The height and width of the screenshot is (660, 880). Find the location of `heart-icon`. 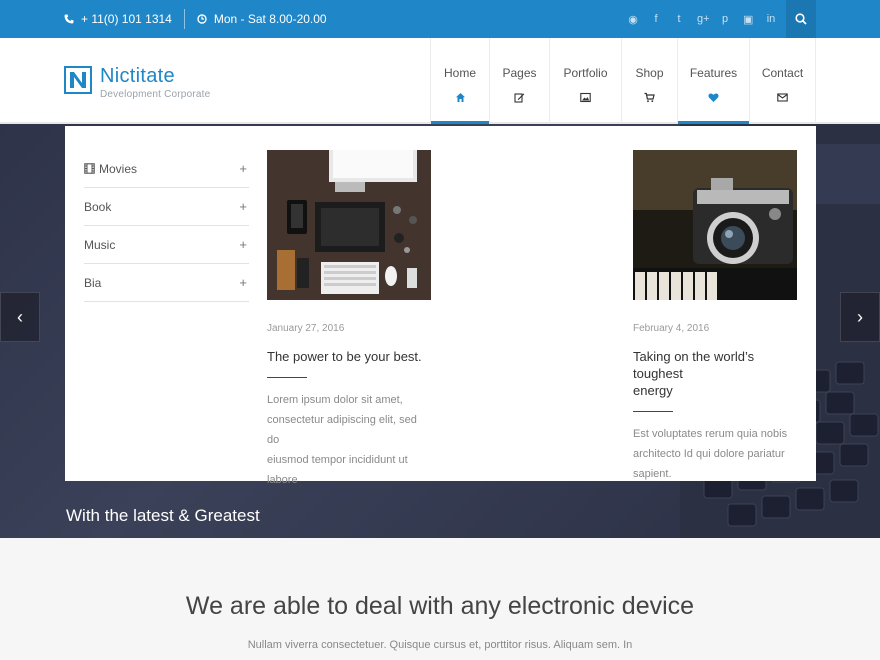

heart-icon is located at coordinates (713, 97).